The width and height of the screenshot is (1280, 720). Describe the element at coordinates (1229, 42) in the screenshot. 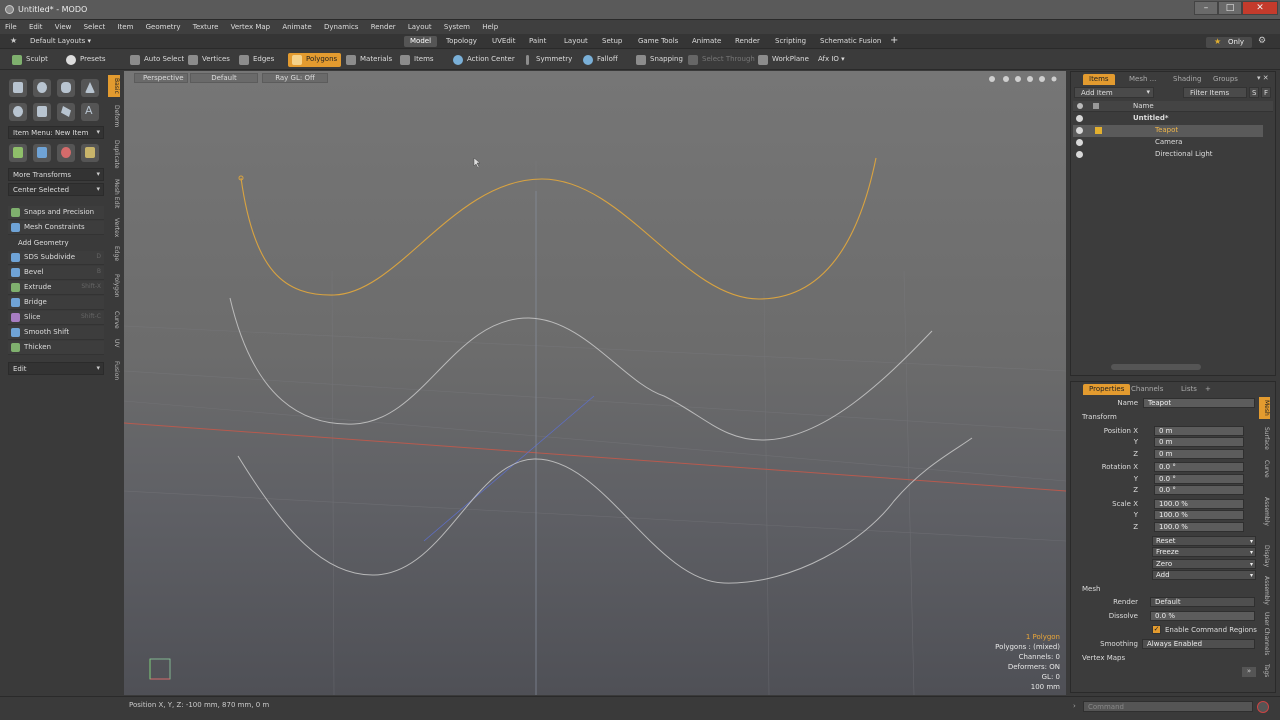

I see `only-toggle: ★ Only` at that location.